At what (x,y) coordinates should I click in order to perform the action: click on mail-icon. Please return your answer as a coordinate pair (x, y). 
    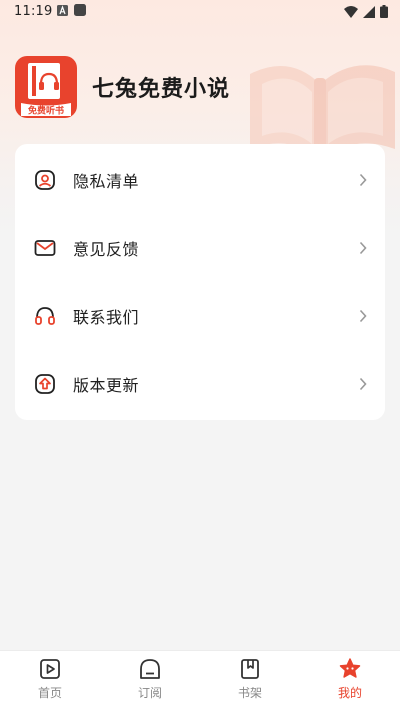
    Looking at the image, I should click on (45, 248).